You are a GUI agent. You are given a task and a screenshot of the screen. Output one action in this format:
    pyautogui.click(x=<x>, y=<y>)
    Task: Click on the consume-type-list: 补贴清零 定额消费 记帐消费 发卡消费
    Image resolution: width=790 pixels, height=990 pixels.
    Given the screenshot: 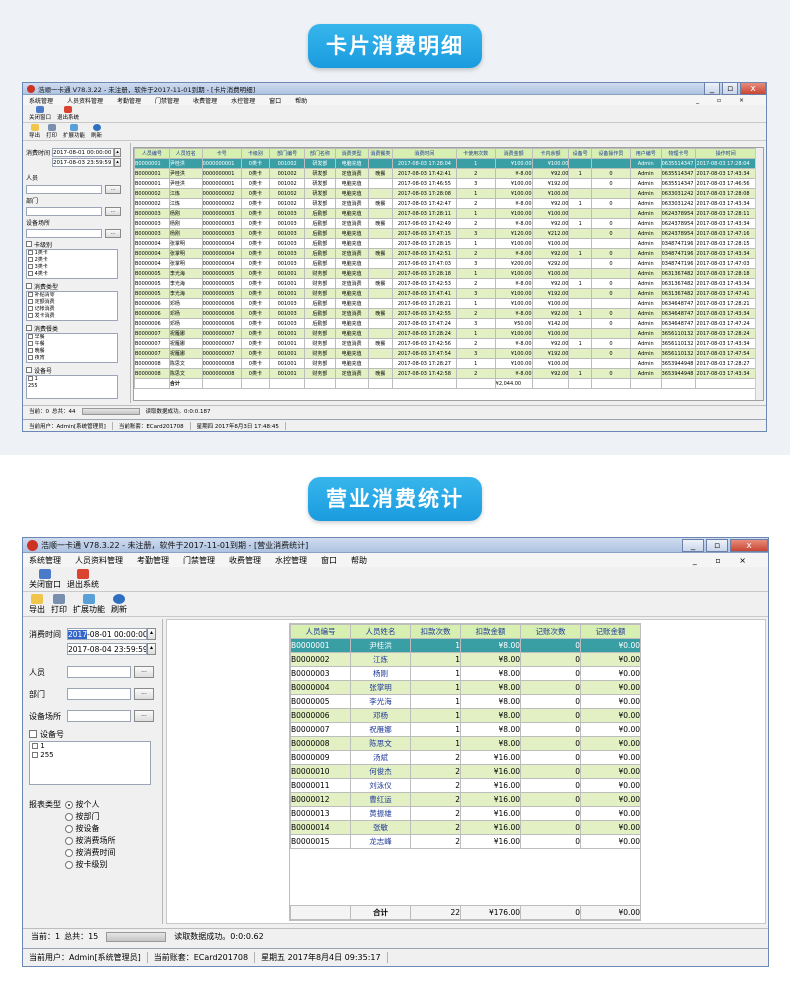 What is the action you would take?
    pyautogui.click(x=72, y=306)
    